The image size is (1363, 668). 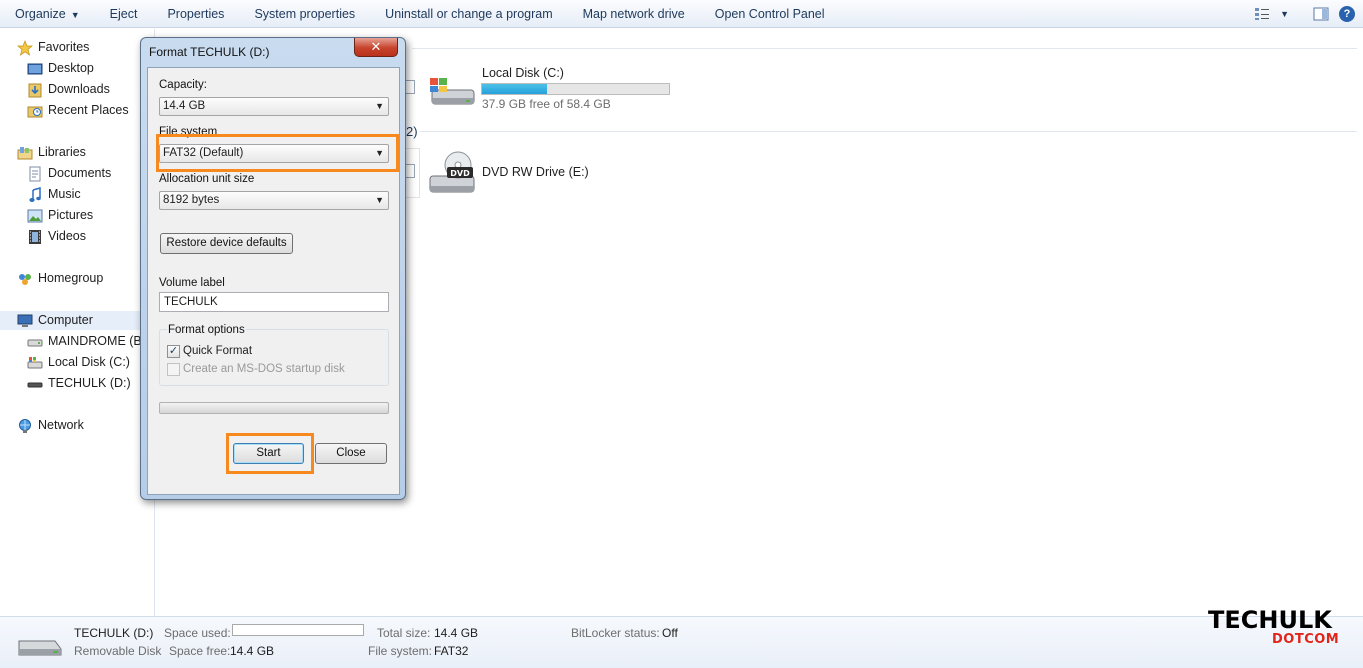 What do you see at coordinates (770, 14) in the screenshot?
I see `open-control-panel-button: Open Control Panel` at bounding box center [770, 14].